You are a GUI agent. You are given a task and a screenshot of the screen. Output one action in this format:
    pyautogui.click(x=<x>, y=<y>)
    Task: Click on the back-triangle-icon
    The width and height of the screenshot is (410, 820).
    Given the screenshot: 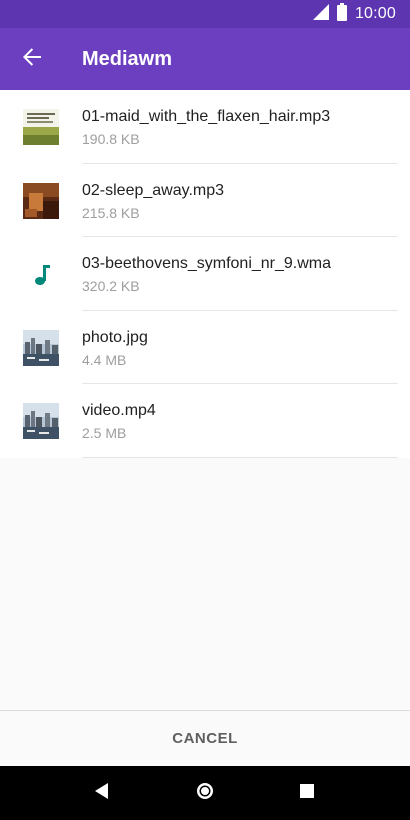 What is the action you would take?
    pyautogui.click(x=102, y=793)
    